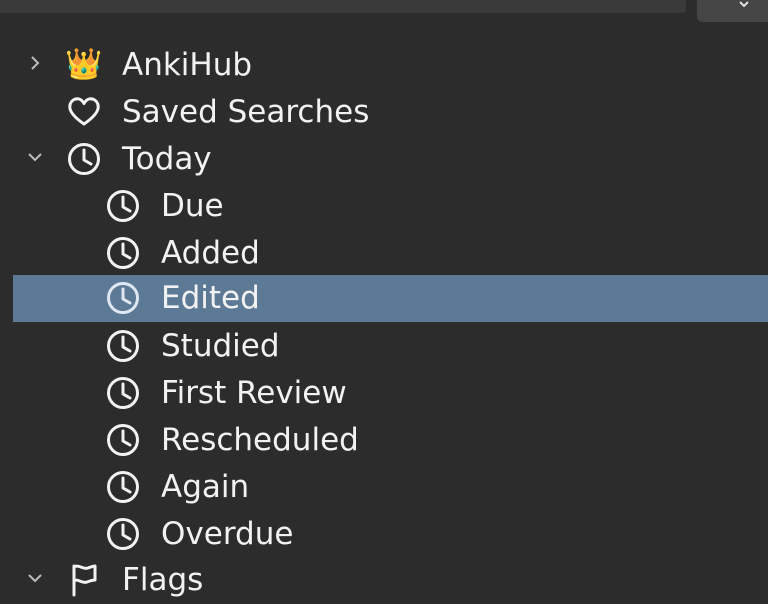  I want to click on search-input, so click(343, 6).